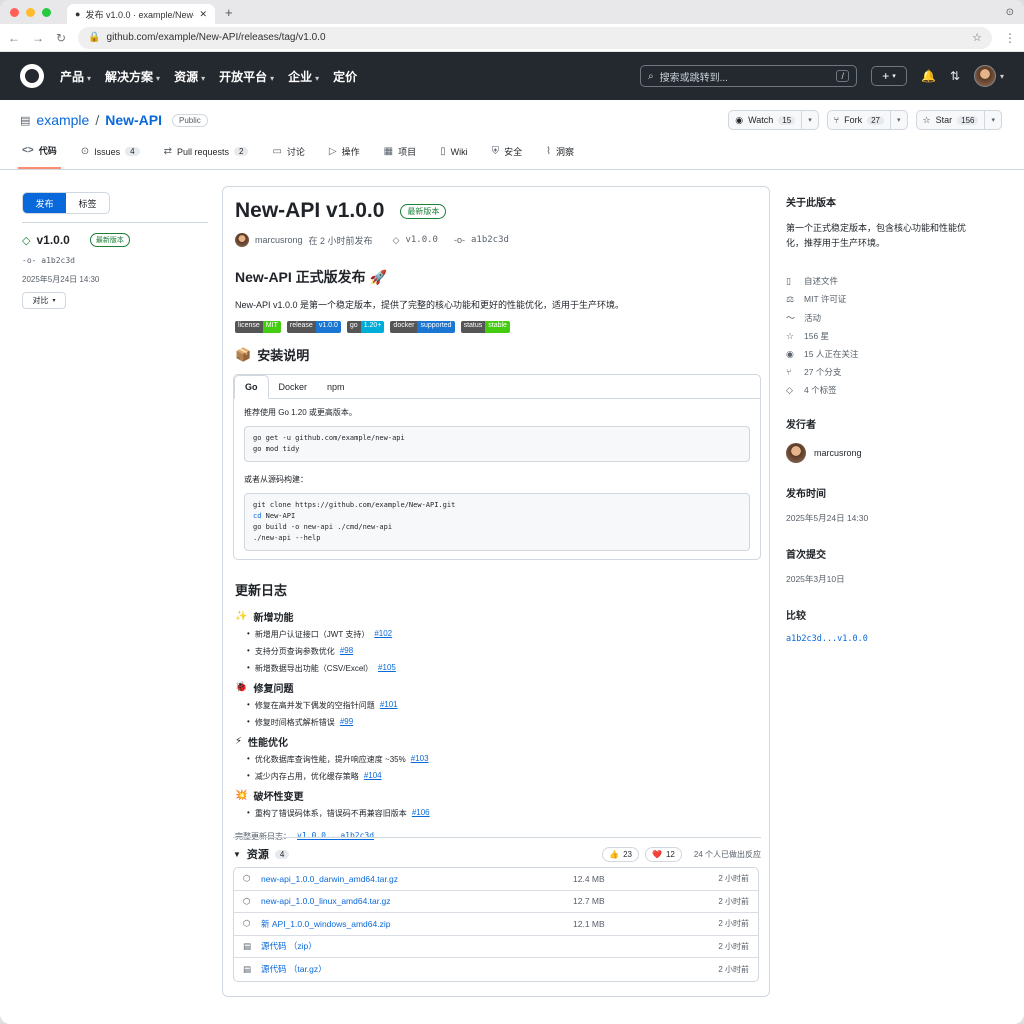  Describe the element at coordinates (454, 156) in the screenshot. I see `tab-wiki: ▯ Wiki` at that location.